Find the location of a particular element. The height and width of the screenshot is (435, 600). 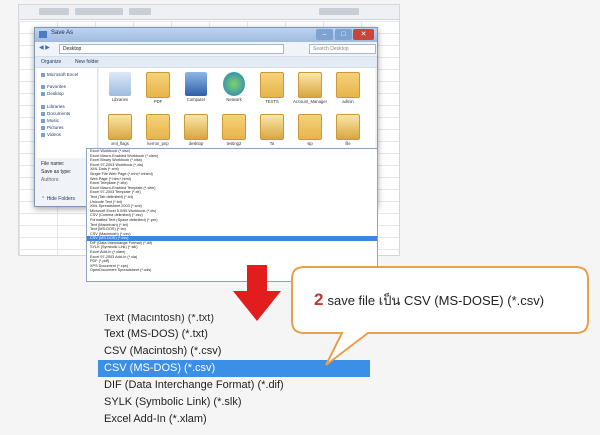

address-bar: ◀ ▶ Desktop Search Desktop is located at coordinates (207, 49).